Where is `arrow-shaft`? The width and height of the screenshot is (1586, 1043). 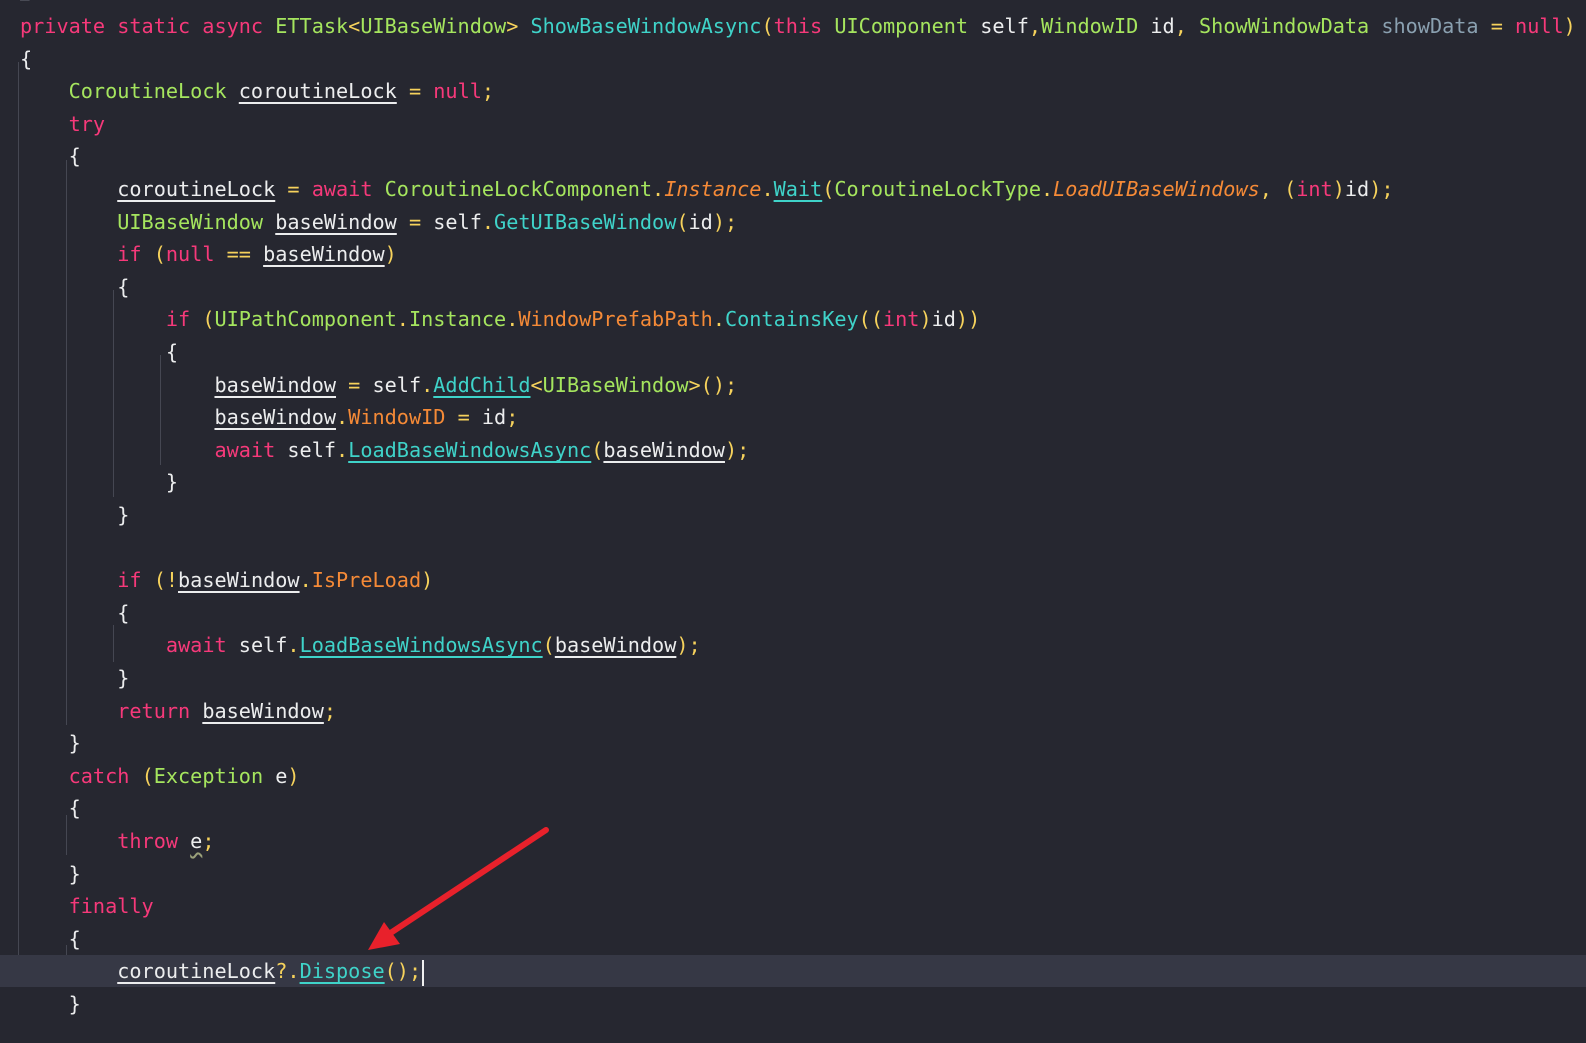 arrow-shaft is located at coordinates (466, 883).